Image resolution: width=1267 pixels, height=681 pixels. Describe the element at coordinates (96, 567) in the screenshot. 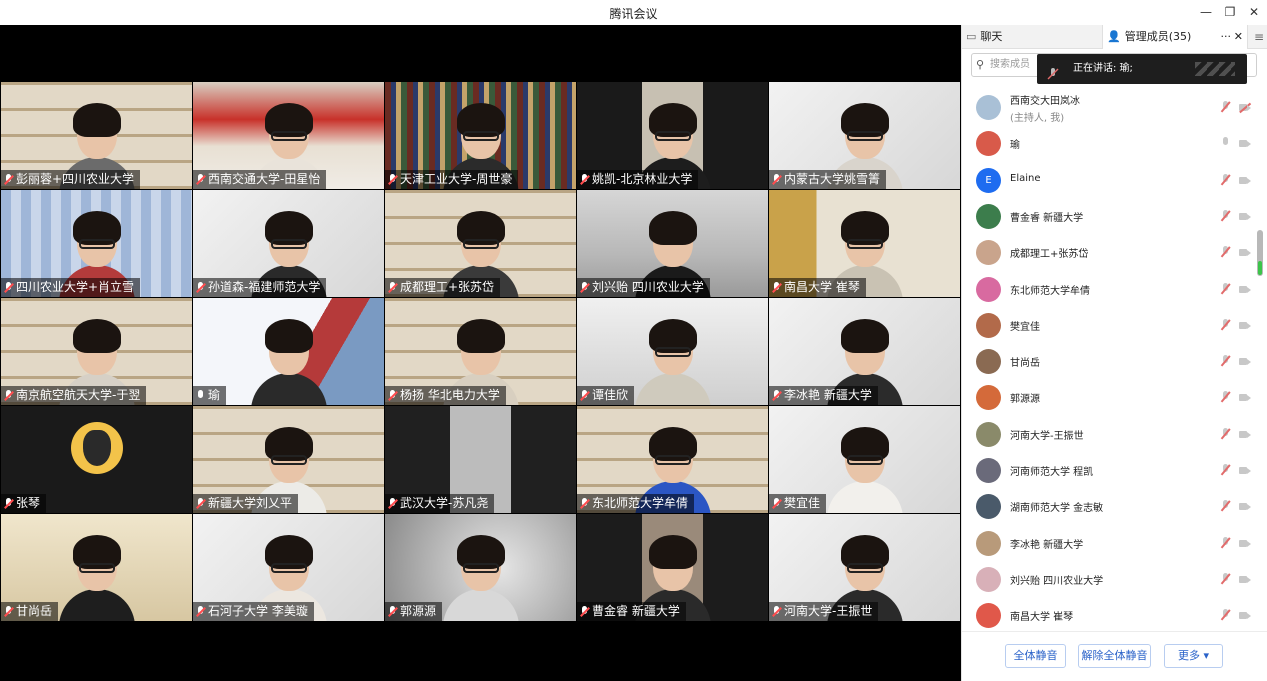

I see `video-tile: 甘尚岳` at that location.